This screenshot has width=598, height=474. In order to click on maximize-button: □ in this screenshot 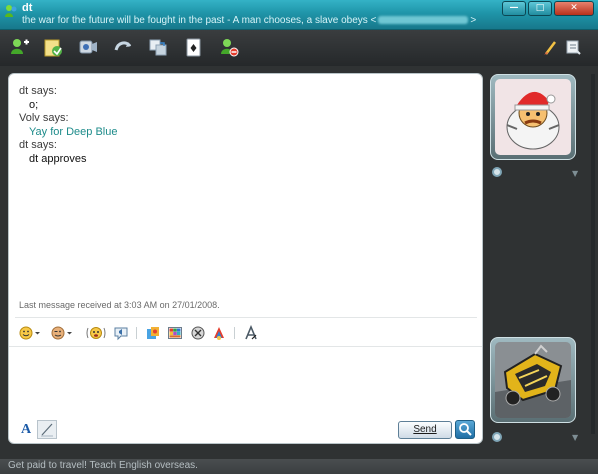, I will do `click(540, 8)`.